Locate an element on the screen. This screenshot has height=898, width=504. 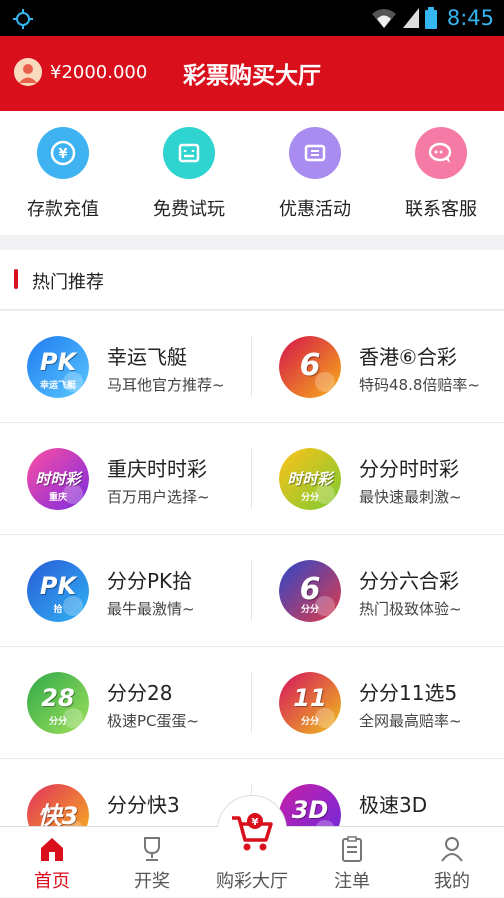
game-logo-icon: 6 is located at coordinates (310, 367).